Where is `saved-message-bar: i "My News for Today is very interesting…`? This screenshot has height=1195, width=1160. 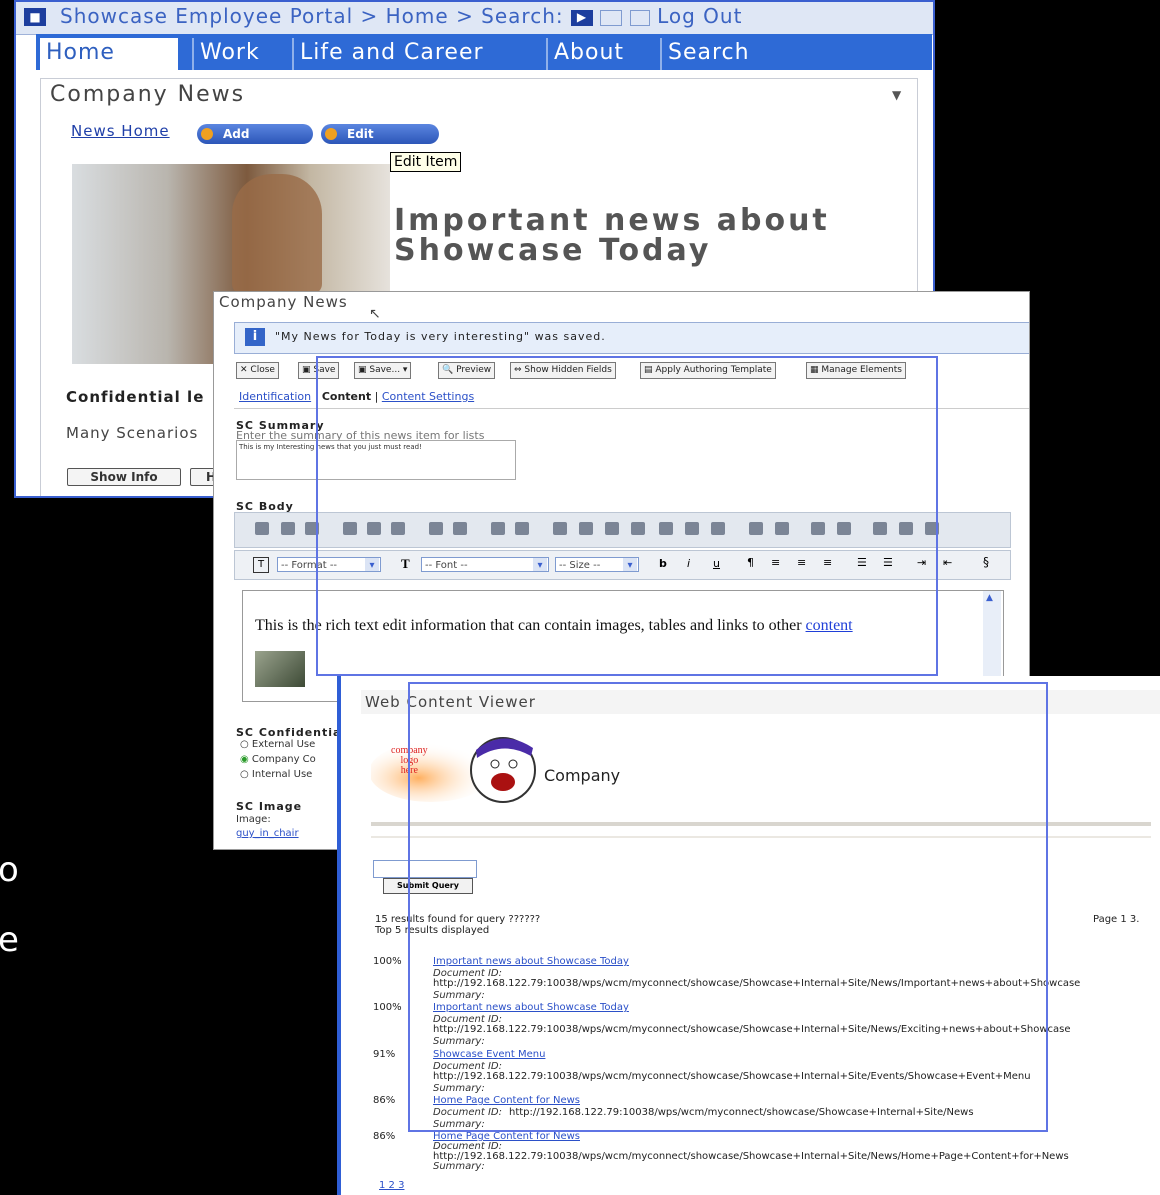 saved-message-bar: i "My News for Today is very interesting… is located at coordinates (631, 338).